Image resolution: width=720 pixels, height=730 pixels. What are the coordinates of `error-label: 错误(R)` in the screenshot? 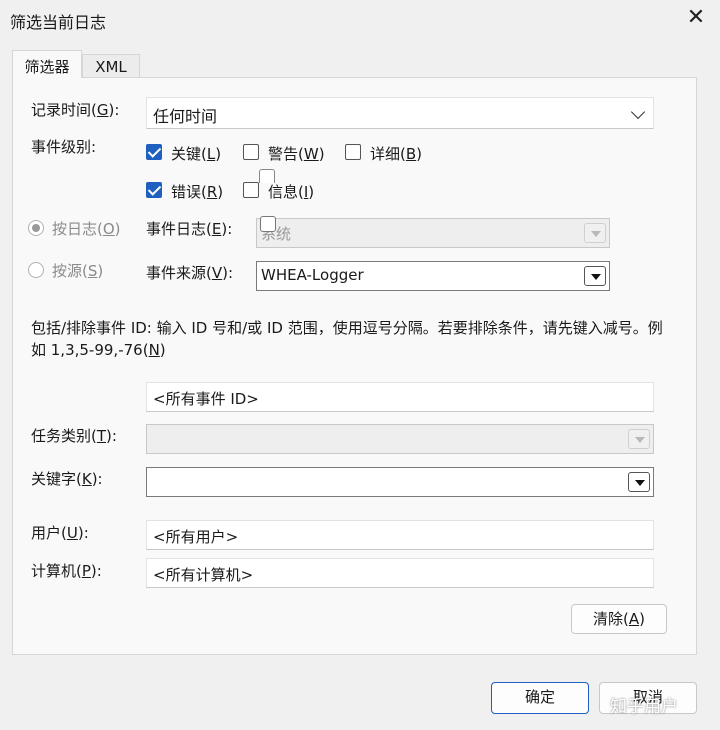 It's located at (197, 192).